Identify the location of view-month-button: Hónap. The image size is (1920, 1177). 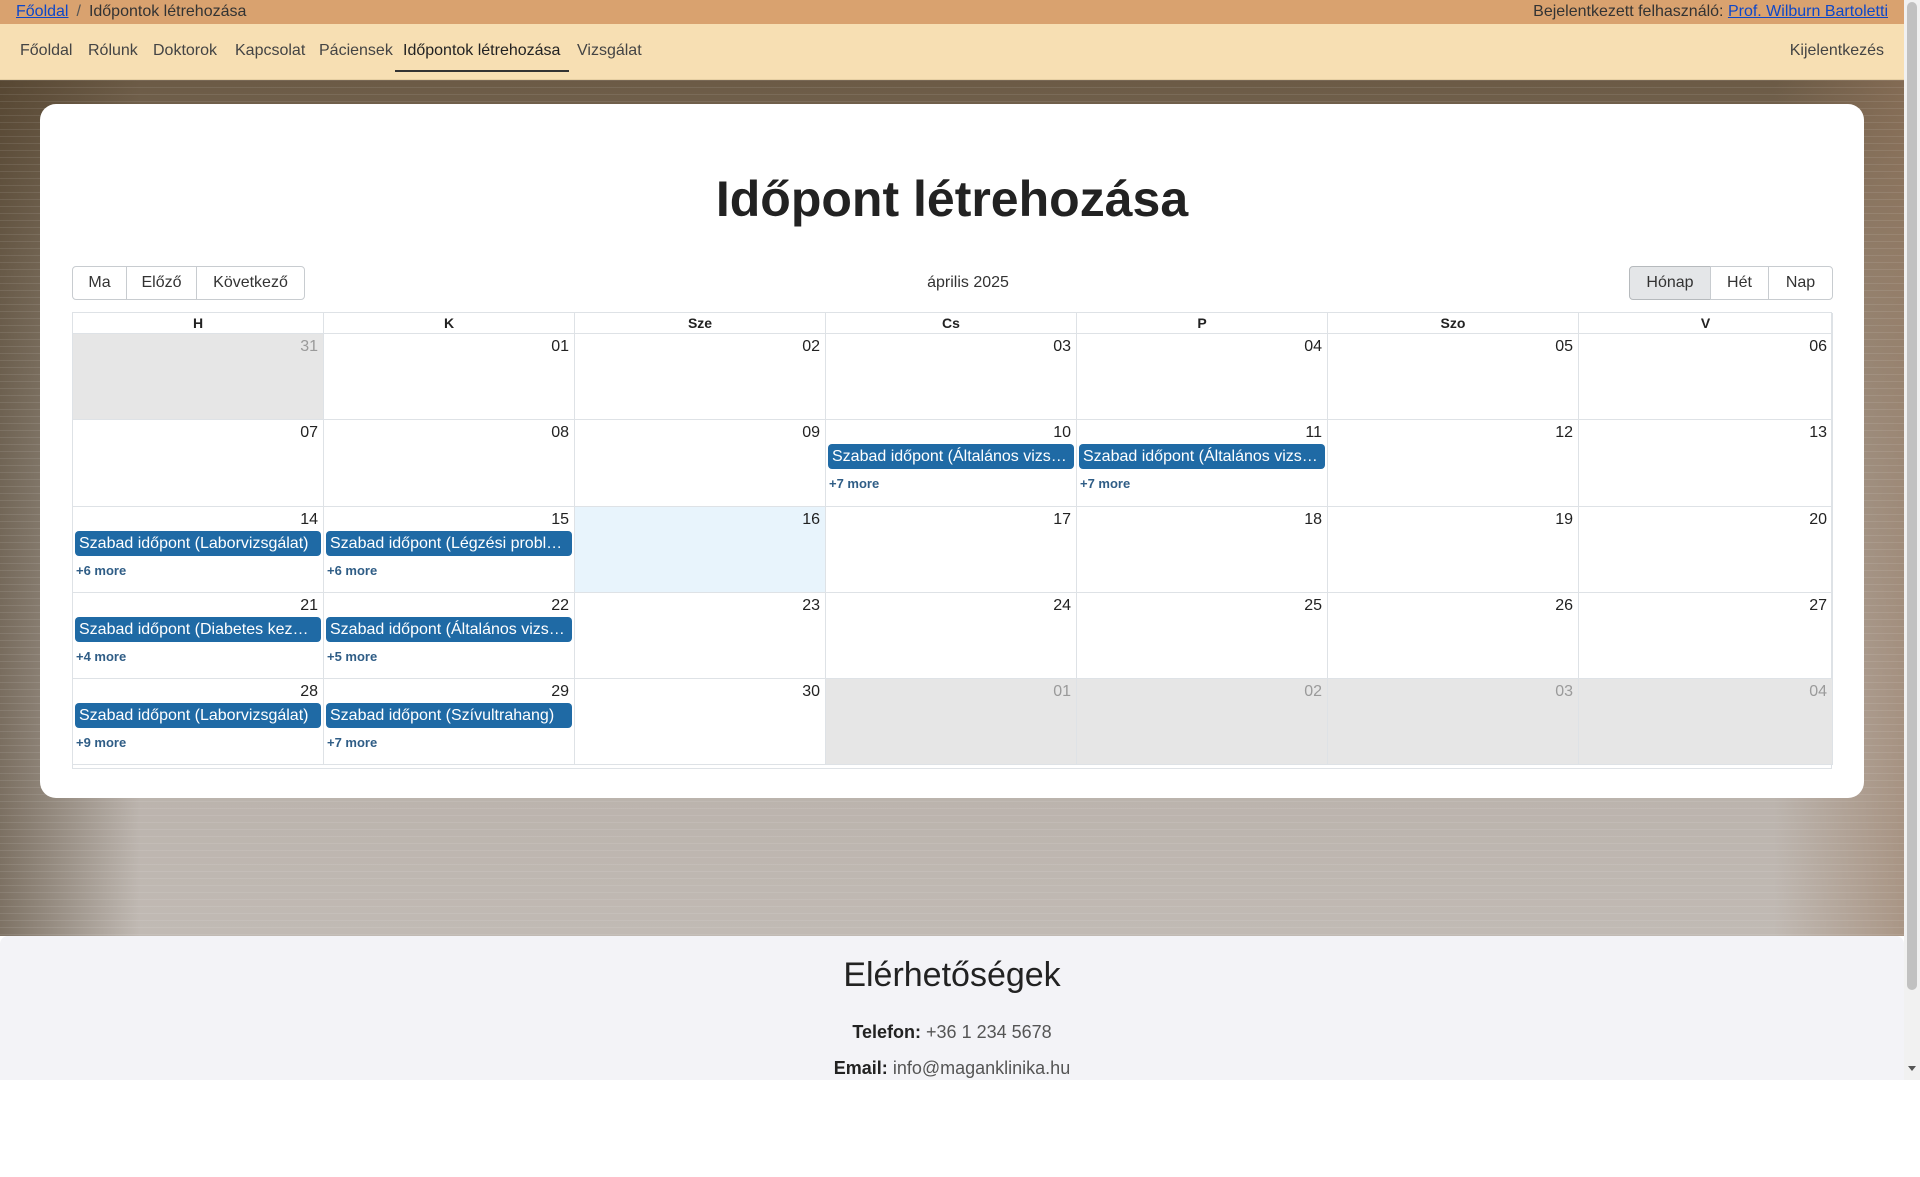
(1670, 283).